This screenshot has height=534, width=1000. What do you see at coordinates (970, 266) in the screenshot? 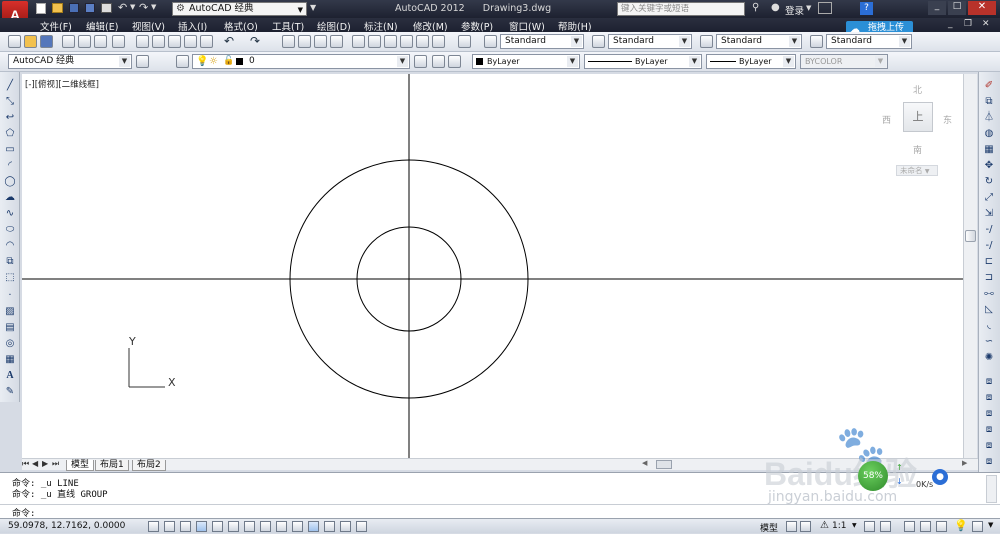
I see `vertical-scrollbar` at bounding box center [970, 266].